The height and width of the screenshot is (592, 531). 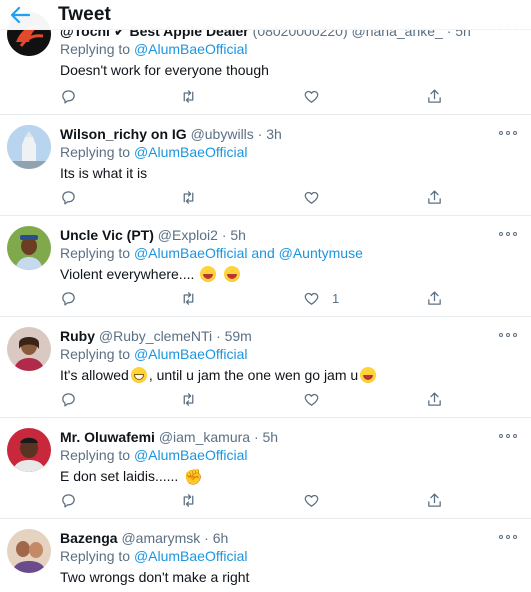 I want to click on back-arrow-icon, so click(x=20, y=14).